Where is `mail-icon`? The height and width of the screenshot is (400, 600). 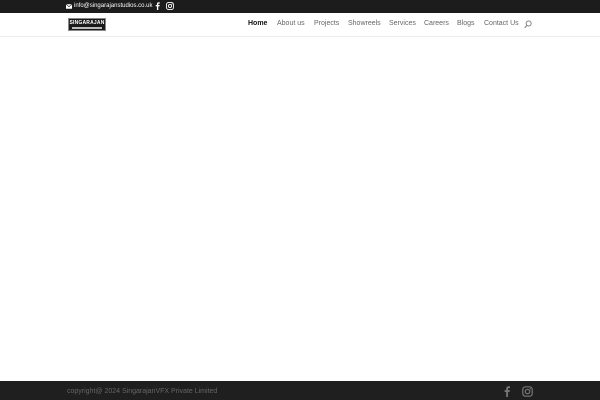
mail-icon is located at coordinates (69, 6).